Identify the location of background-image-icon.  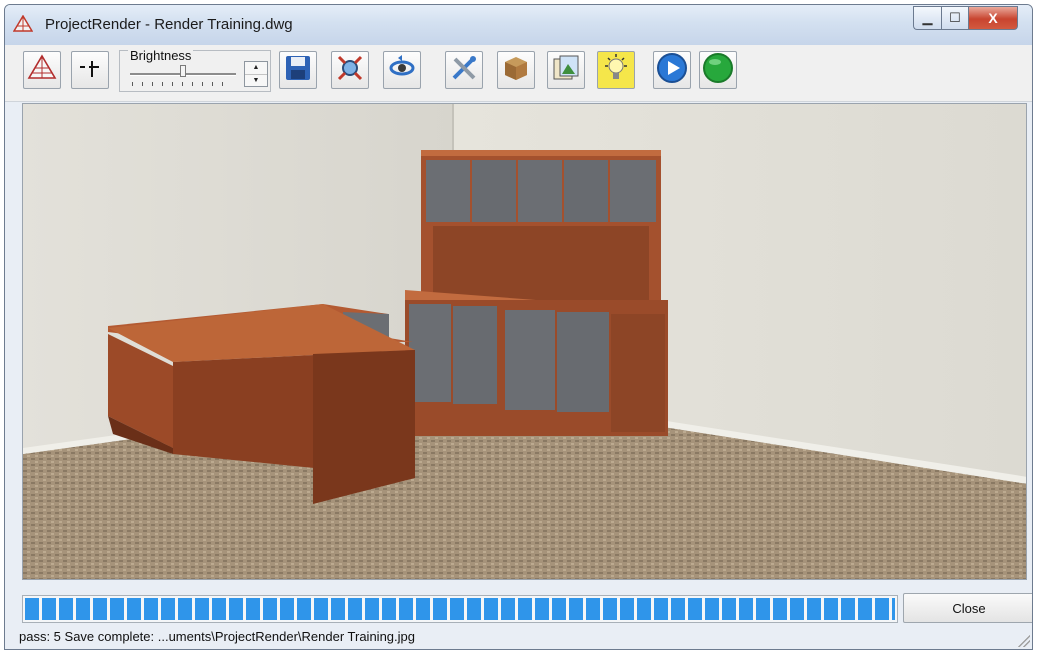
(566, 70).